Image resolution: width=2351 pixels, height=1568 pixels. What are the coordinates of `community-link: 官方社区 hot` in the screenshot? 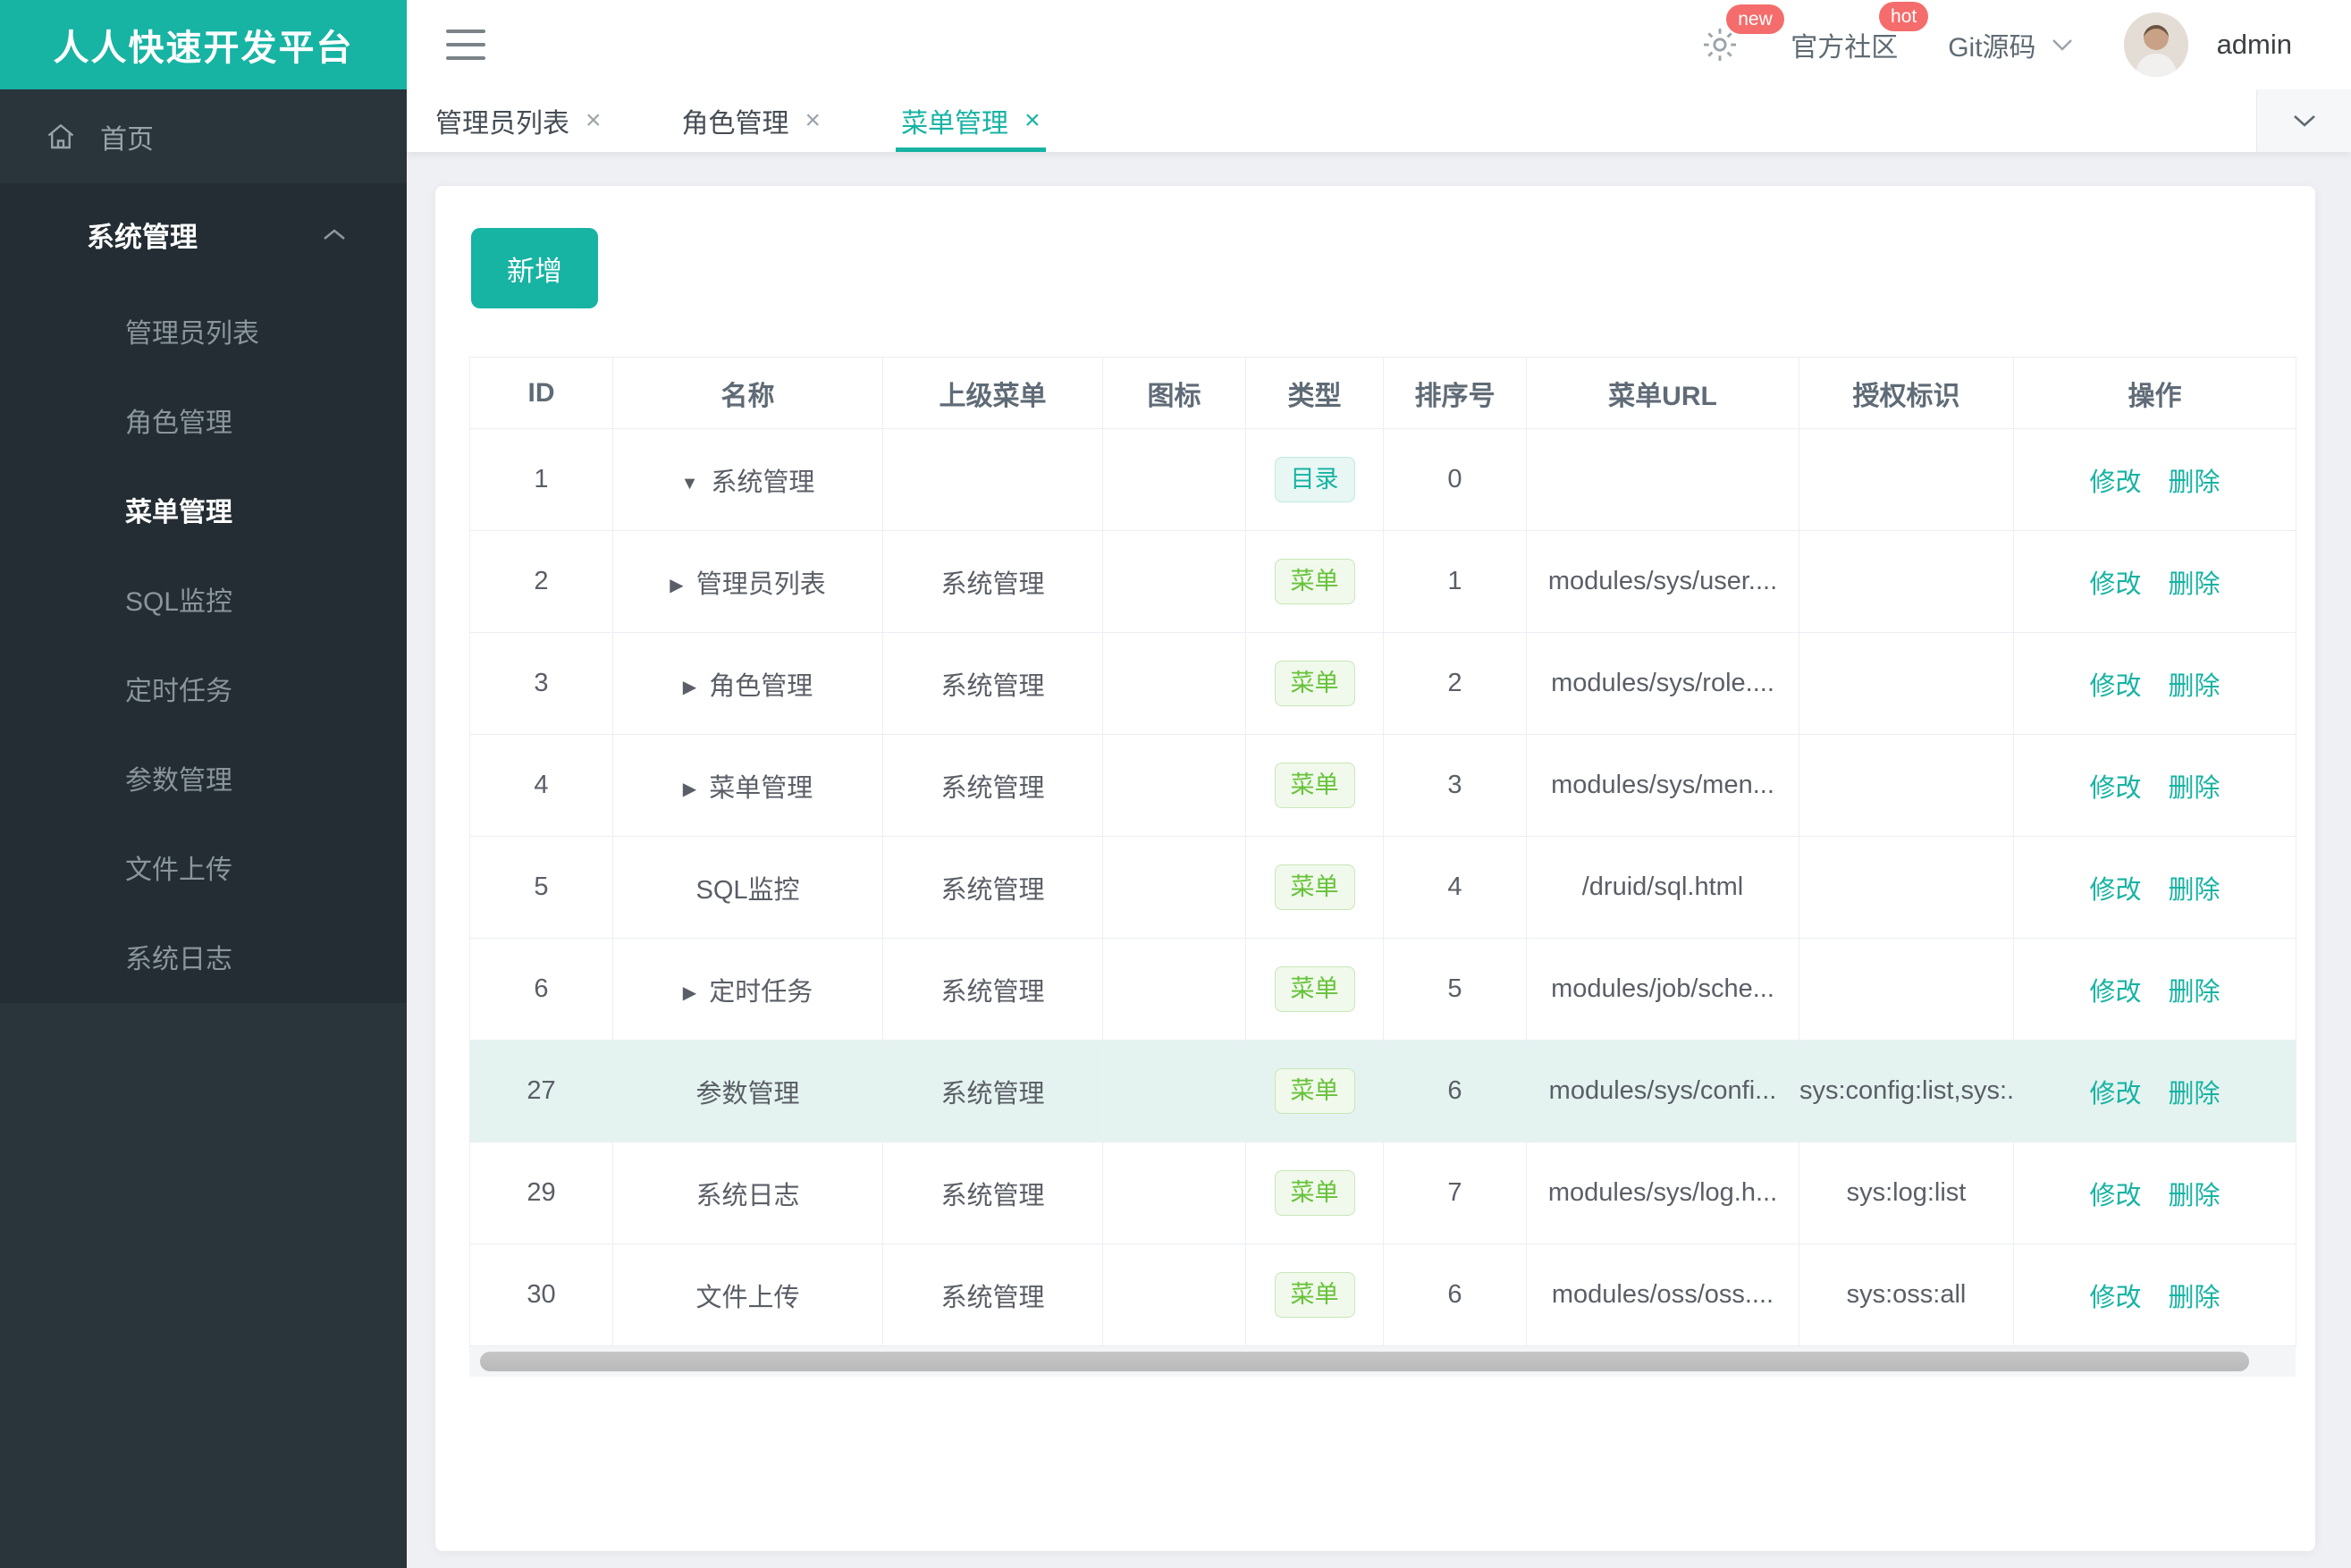 It's located at (1860, 33).